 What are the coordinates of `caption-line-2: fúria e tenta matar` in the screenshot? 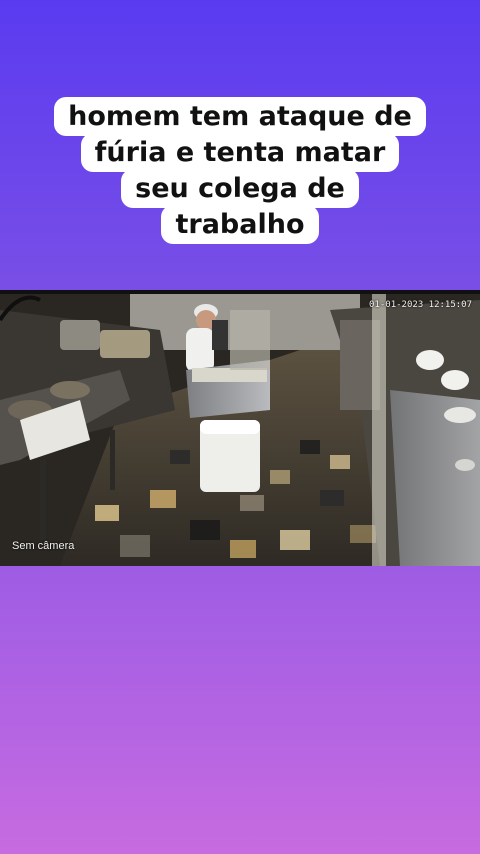 It's located at (240, 152).